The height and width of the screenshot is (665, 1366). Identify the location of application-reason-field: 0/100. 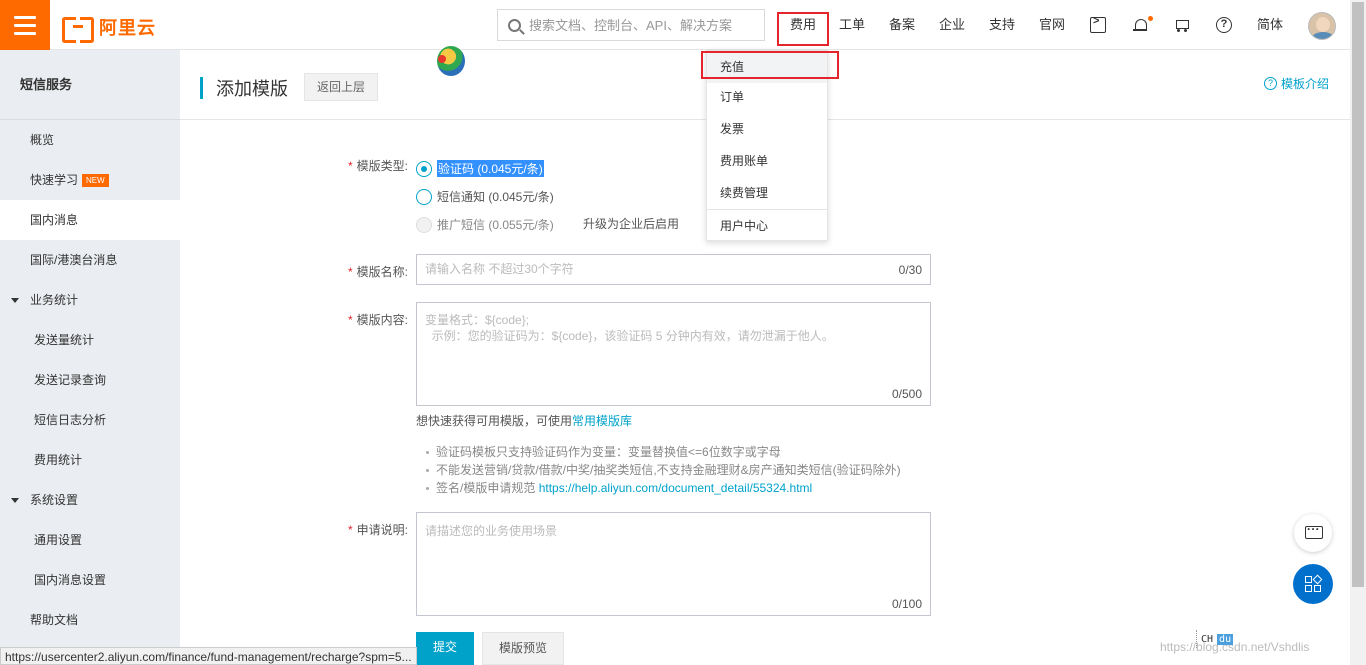
(673, 564).